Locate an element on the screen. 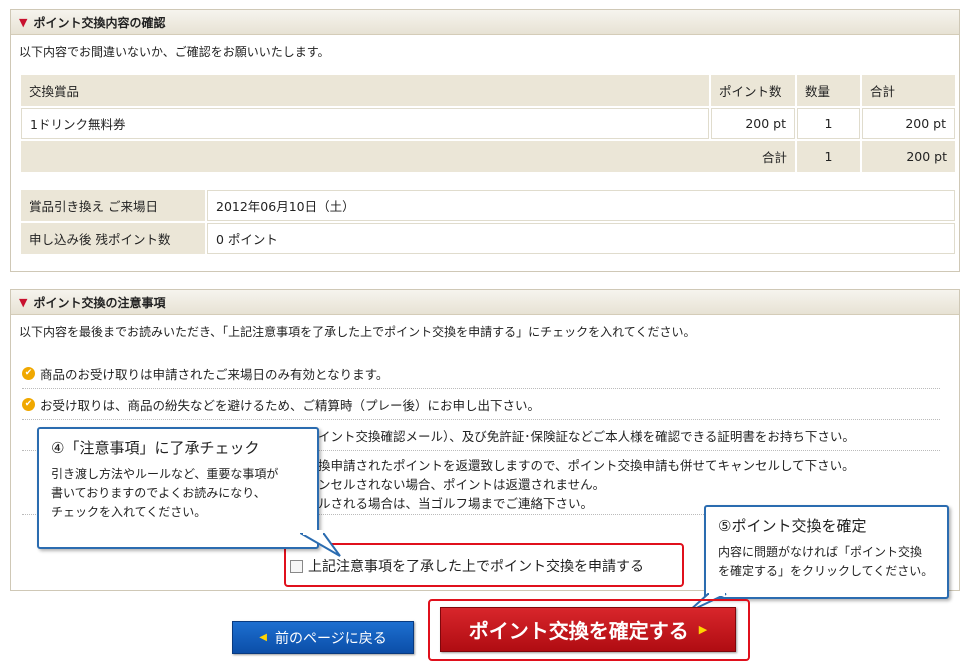  triangle-right-icon: ▶ is located at coordinates (703, 629).